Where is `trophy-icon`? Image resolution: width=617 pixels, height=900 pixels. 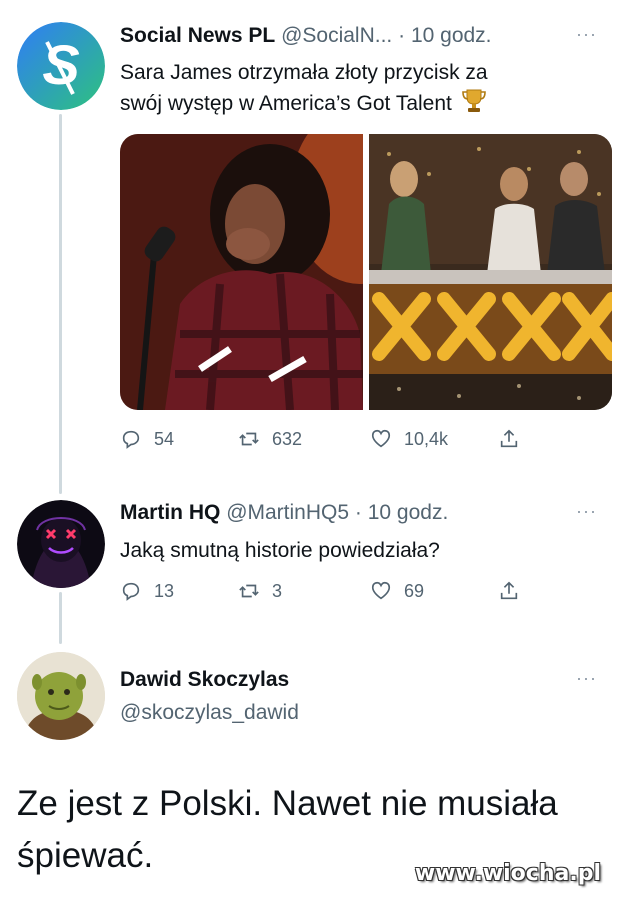 trophy-icon is located at coordinates (473, 105).